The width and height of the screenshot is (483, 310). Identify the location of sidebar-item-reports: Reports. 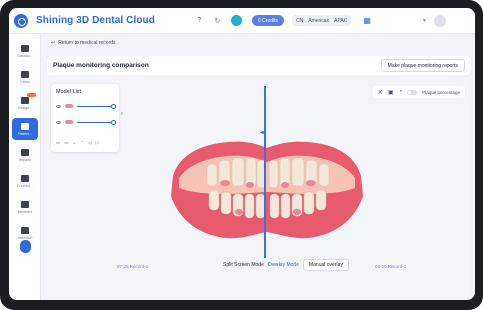
(25, 155).